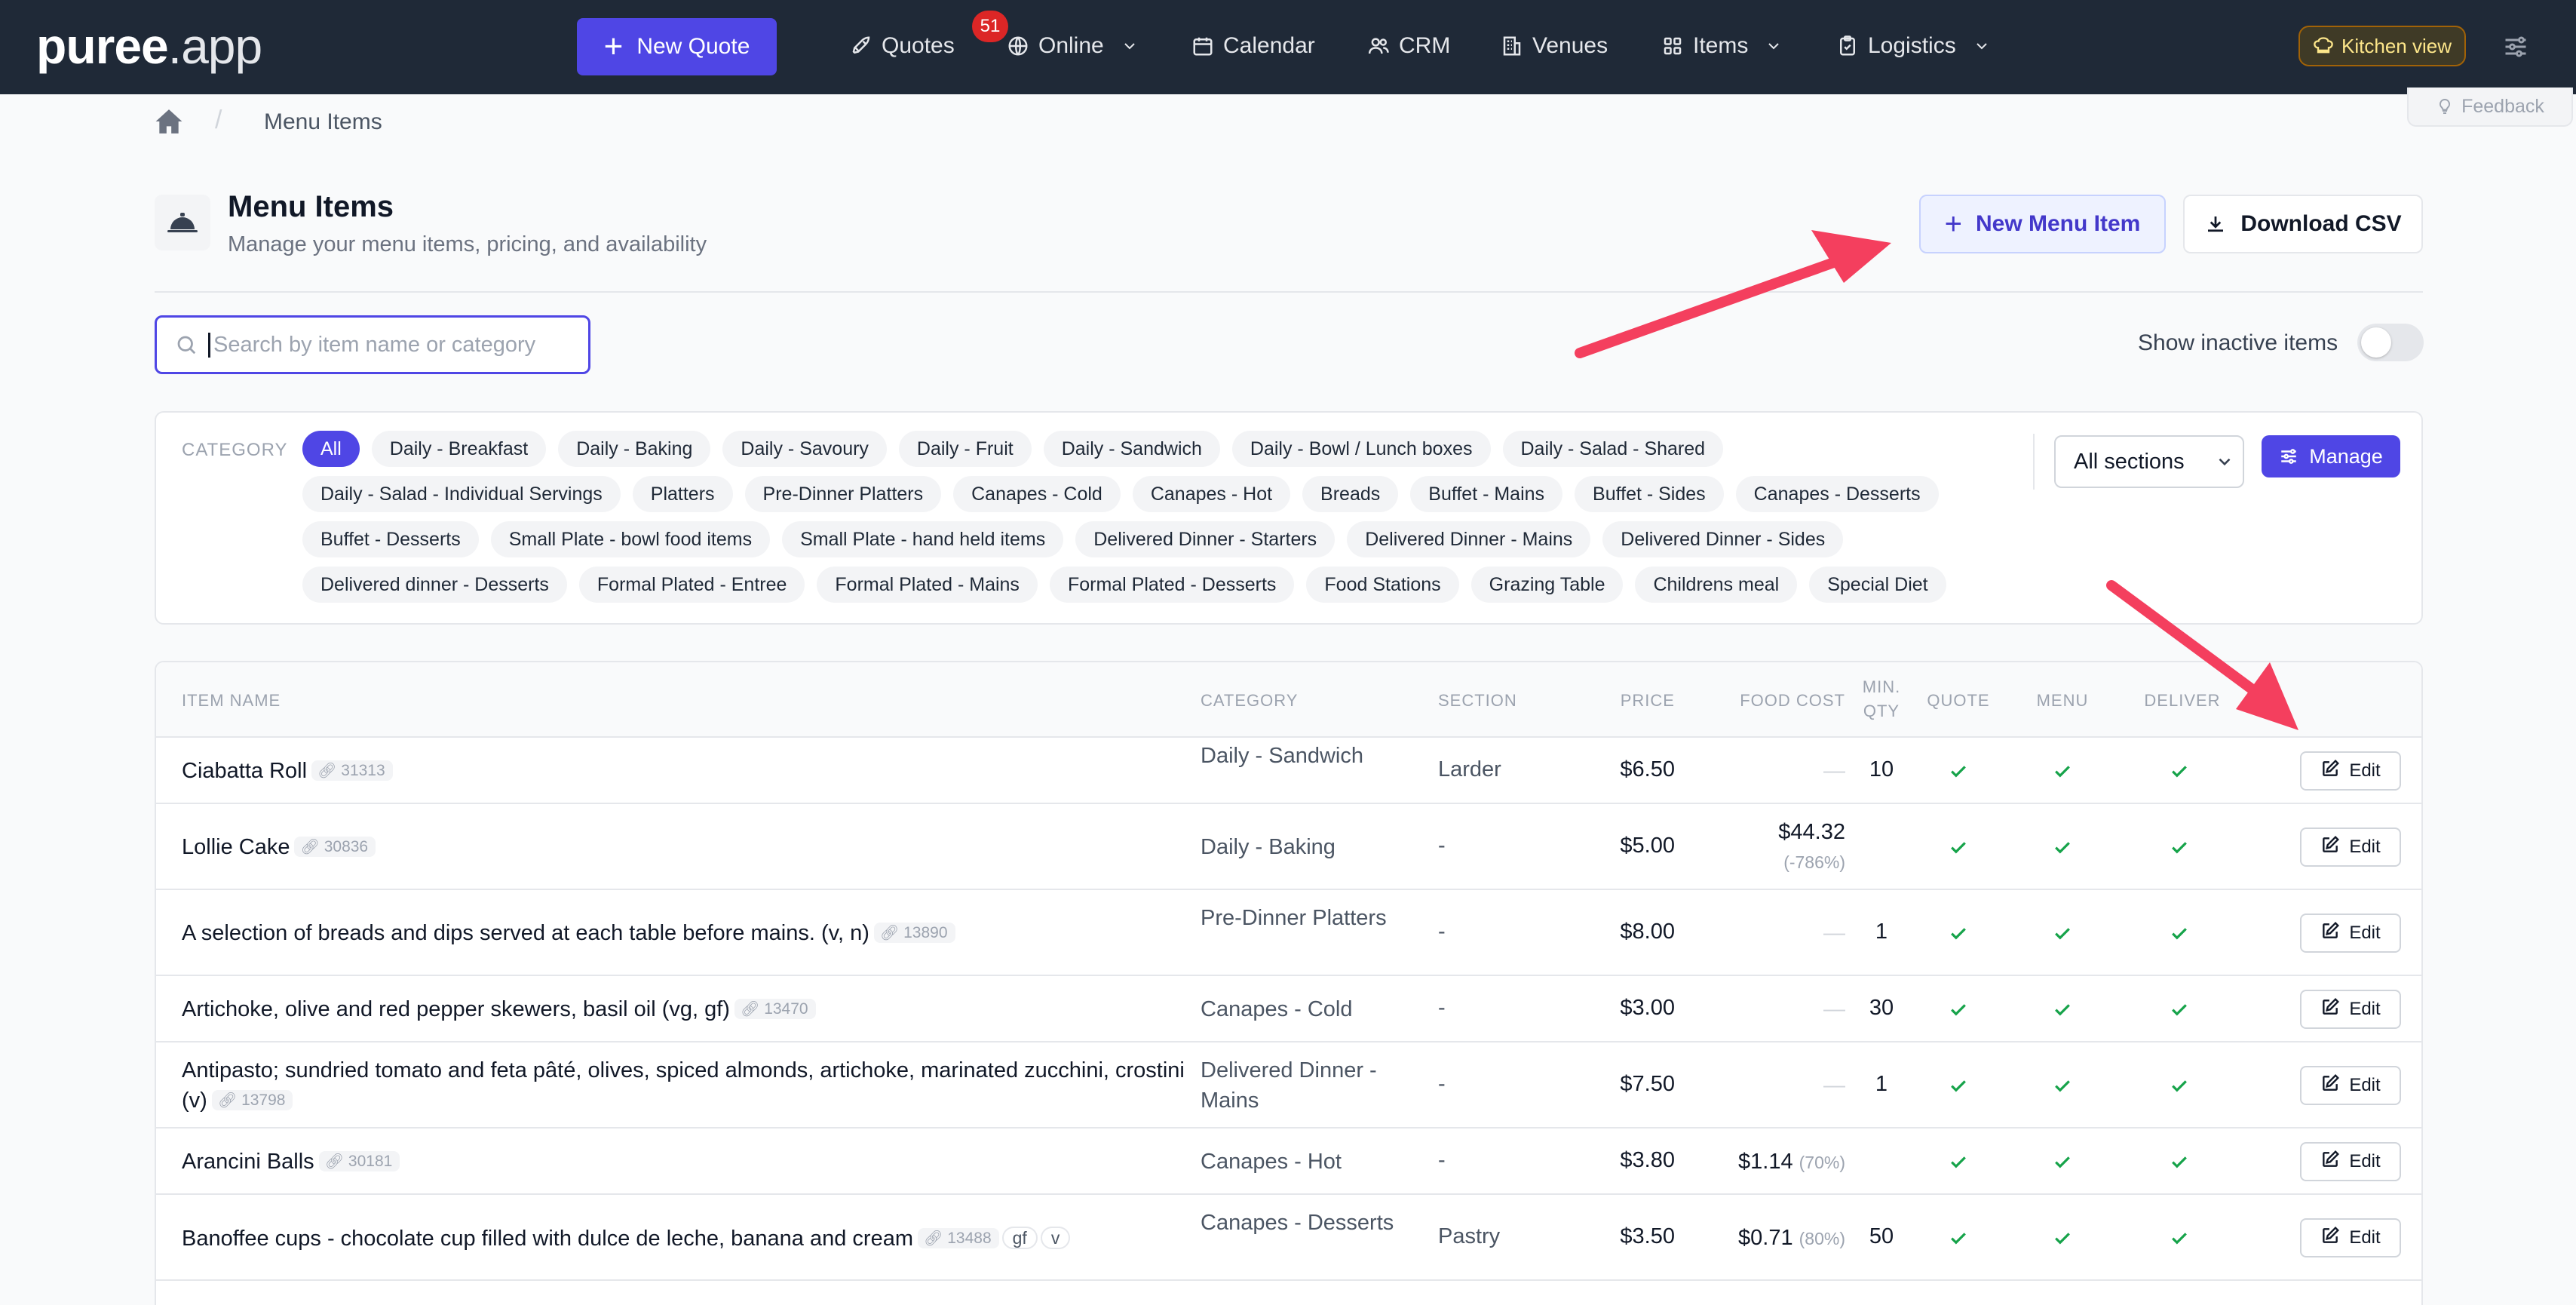  Describe the element at coordinates (149, 46) in the screenshot. I see `app-logo: puree.app` at that location.